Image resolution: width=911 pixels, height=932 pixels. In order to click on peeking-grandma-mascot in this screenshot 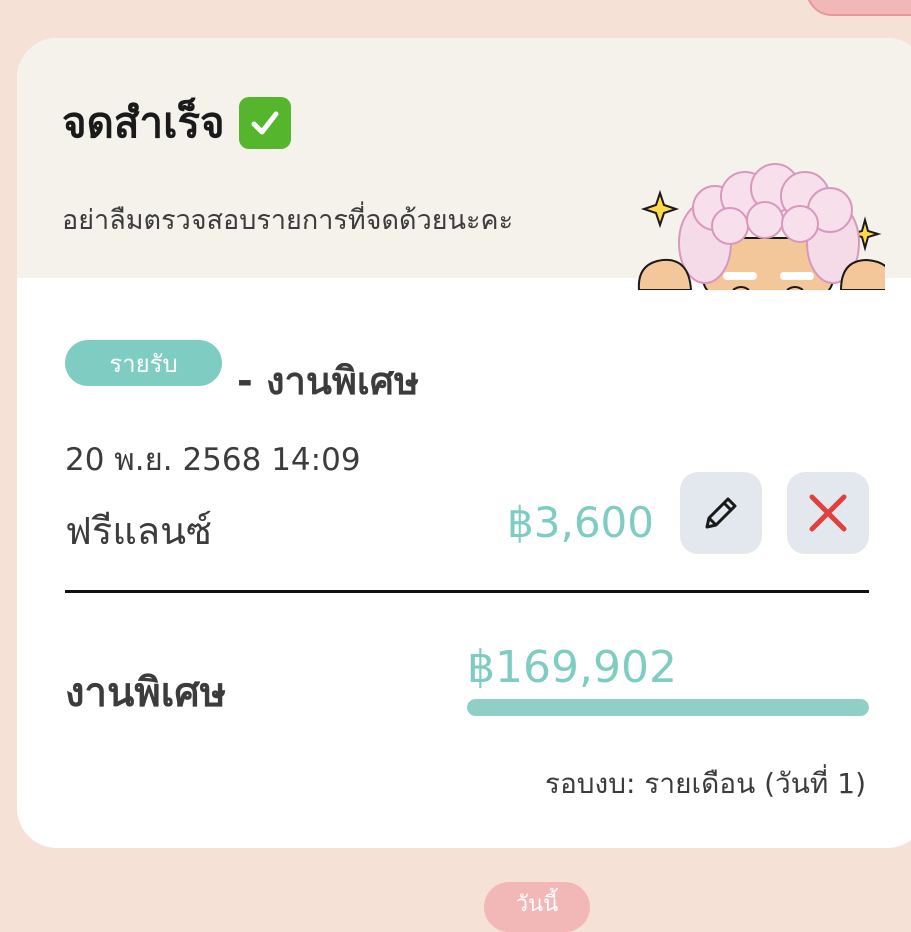, I will do `click(761, 226)`.